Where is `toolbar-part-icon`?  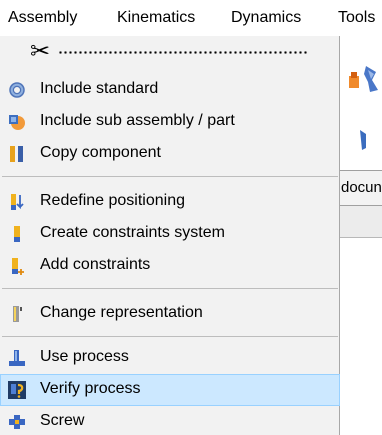
toolbar-part-icon is located at coordinates (363, 140).